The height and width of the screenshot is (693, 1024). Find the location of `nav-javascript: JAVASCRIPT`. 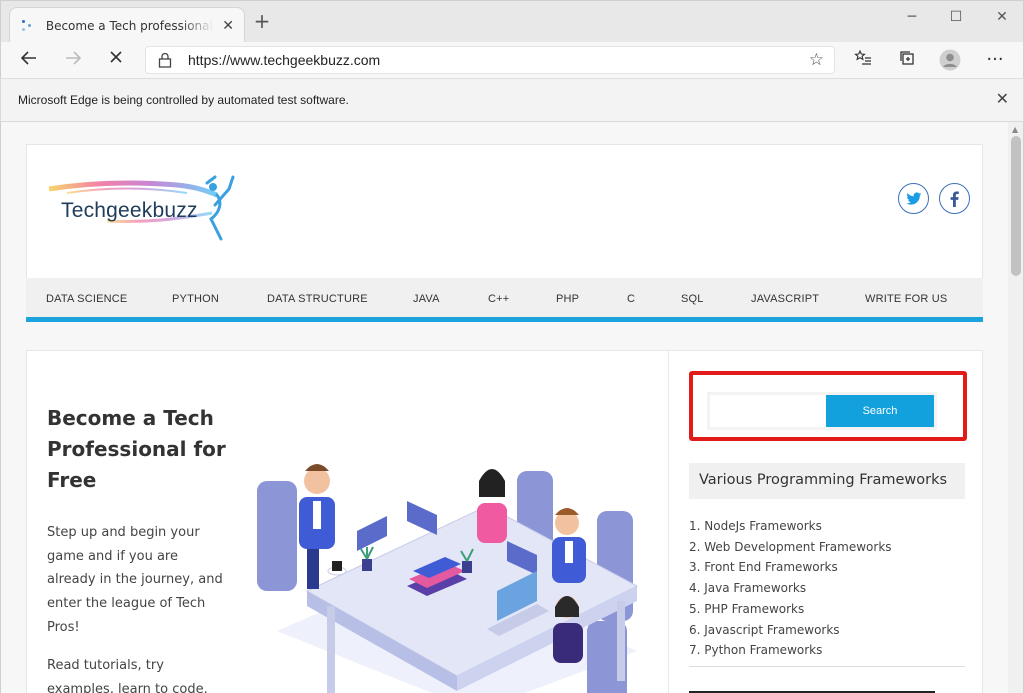

nav-javascript: JAVASCRIPT is located at coordinates (785, 299).